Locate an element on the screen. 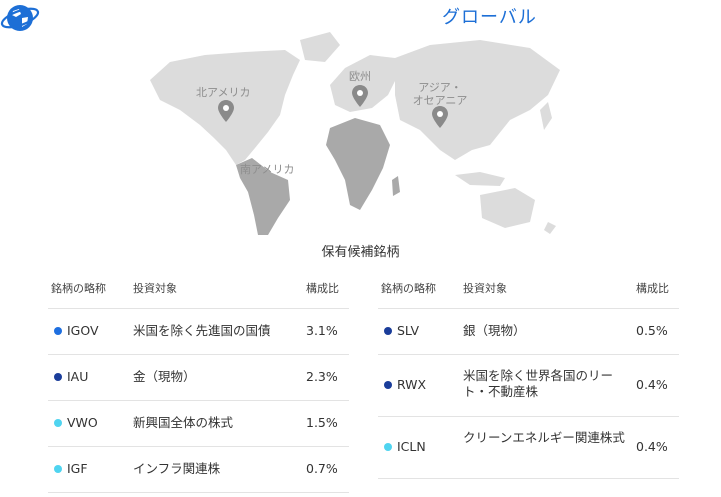 The width and height of the screenshot is (721, 497). ticker-cell: ICLN is located at coordinates (411, 446).